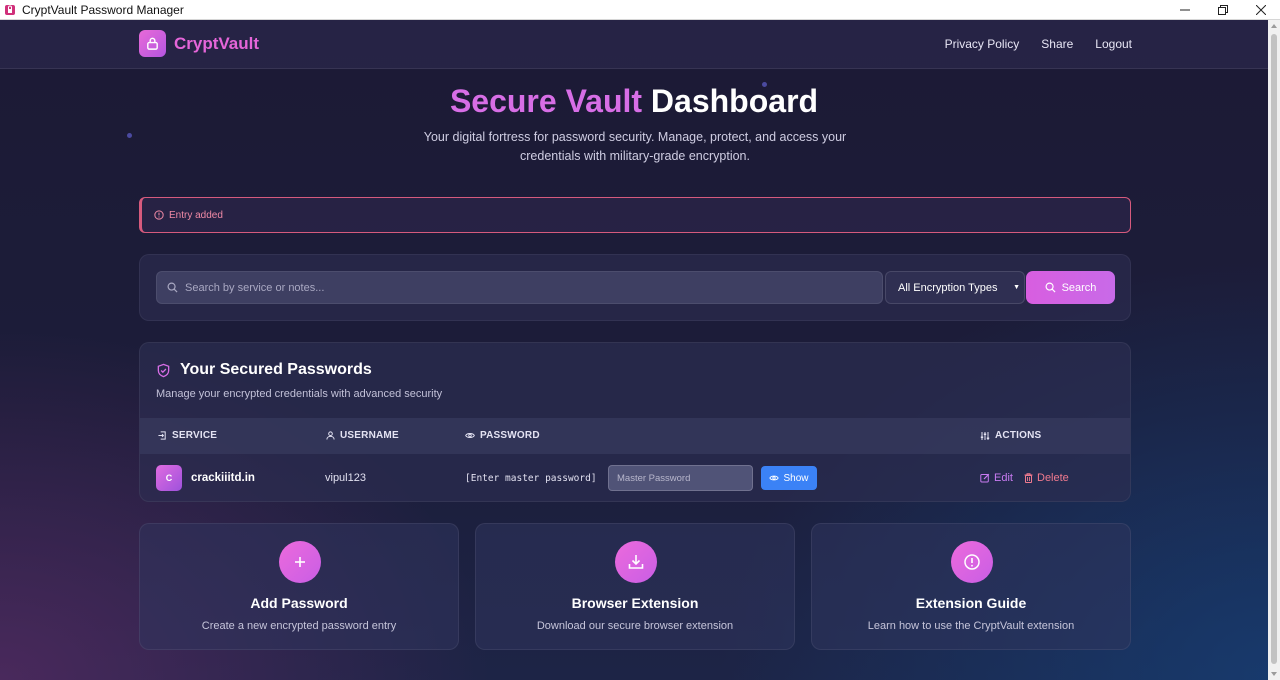 This screenshot has width=1280, height=680. Describe the element at coordinates (1274, 26) in the screenshot. I see `scroll-up-arrow-icon` at that location.